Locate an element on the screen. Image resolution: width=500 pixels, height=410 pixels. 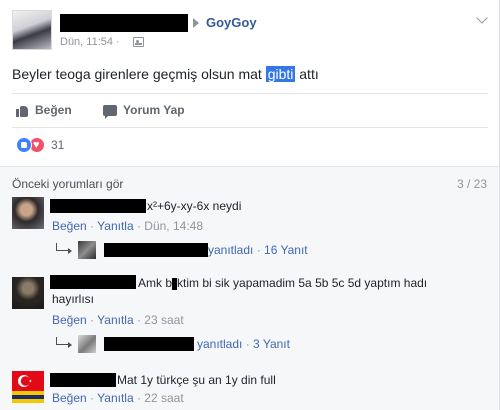
post-timestamp: Dün, 11:54 · is located at coordinates (90, 42).